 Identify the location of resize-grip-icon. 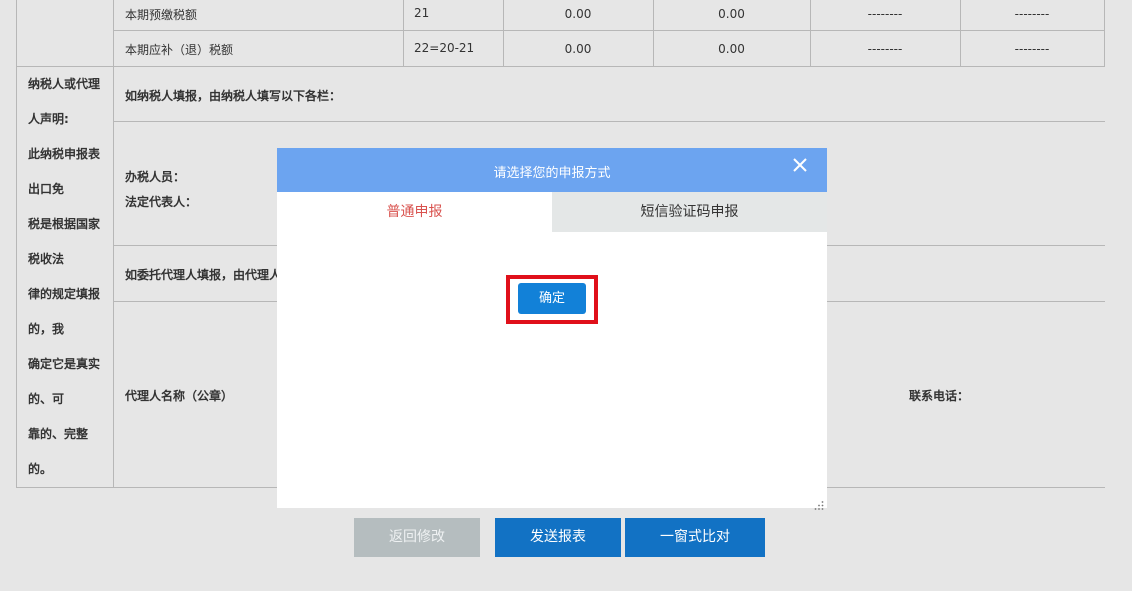
(819, 502).